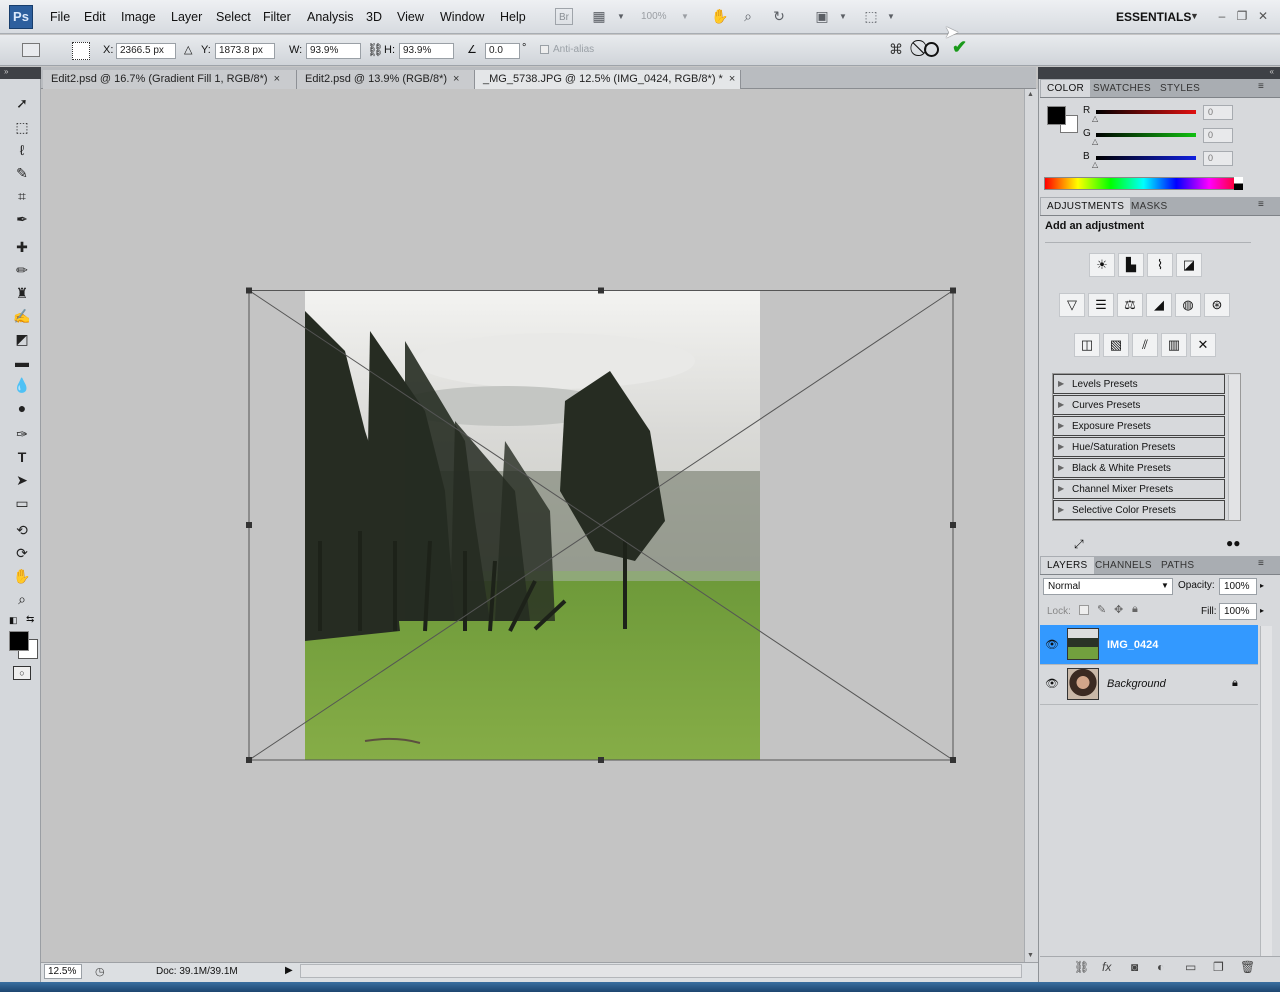  Describe the element at coordinates (22, 599) in the screenshot. I see `zoom-tool-icon: ⌕` at that location.